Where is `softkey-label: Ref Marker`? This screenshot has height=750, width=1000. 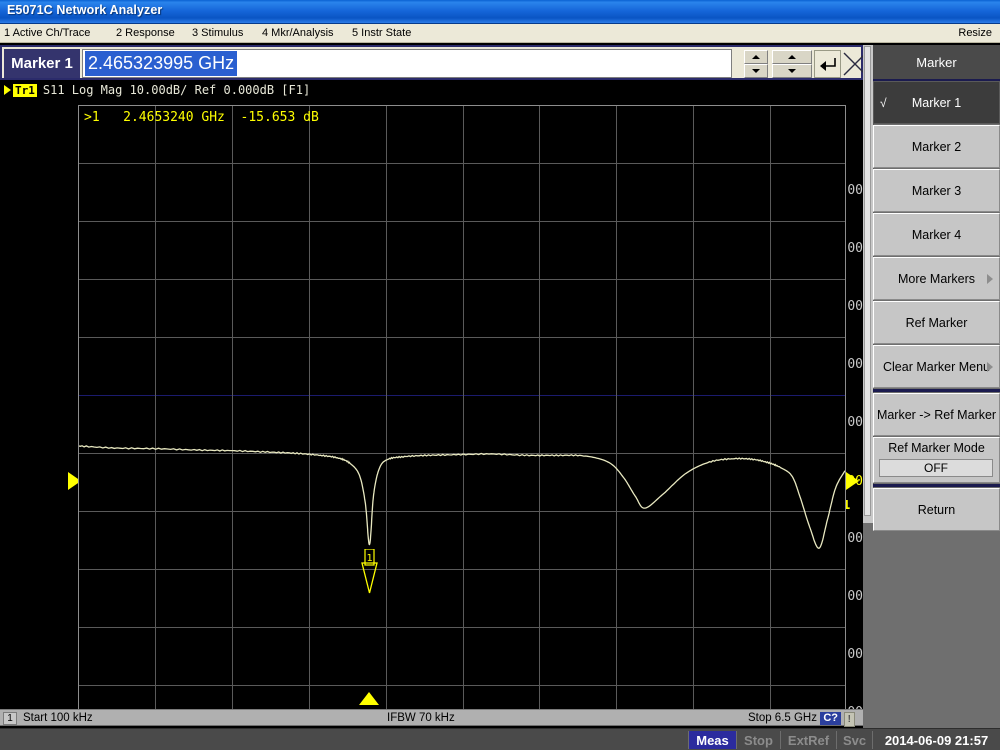 softkey-label: Ref Marker is located at coordinates (936, 322).